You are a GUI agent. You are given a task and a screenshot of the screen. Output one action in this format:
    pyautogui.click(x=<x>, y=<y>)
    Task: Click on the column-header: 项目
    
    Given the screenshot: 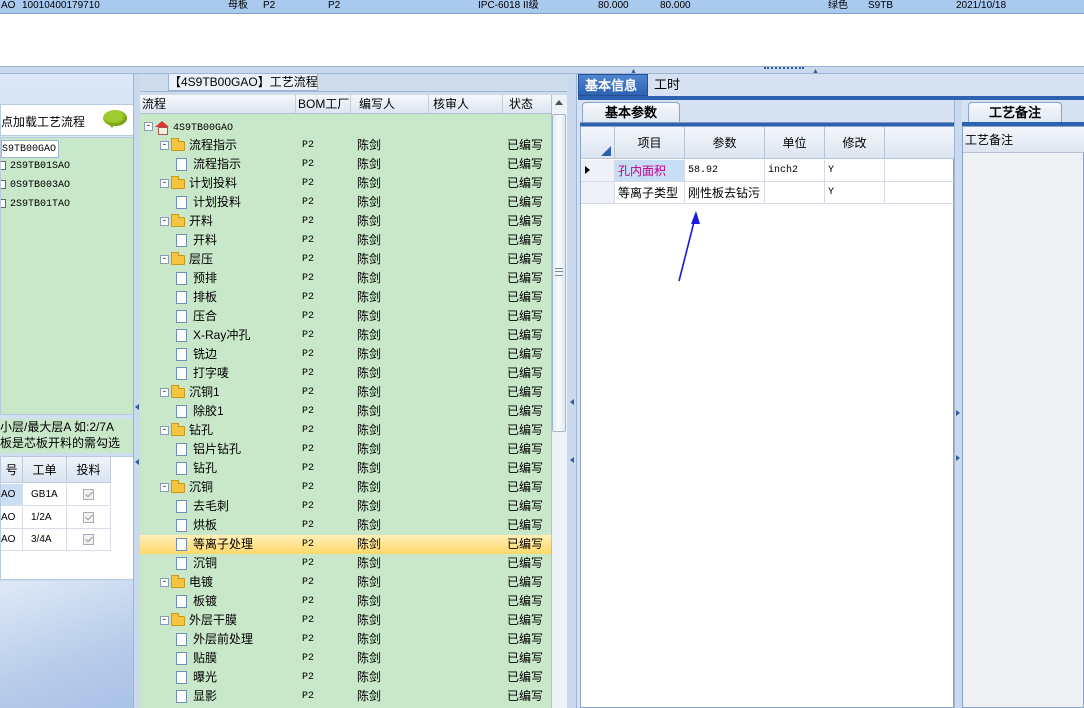 What is the action you would take?
    pyautogui.click(x=650, y=143)
    